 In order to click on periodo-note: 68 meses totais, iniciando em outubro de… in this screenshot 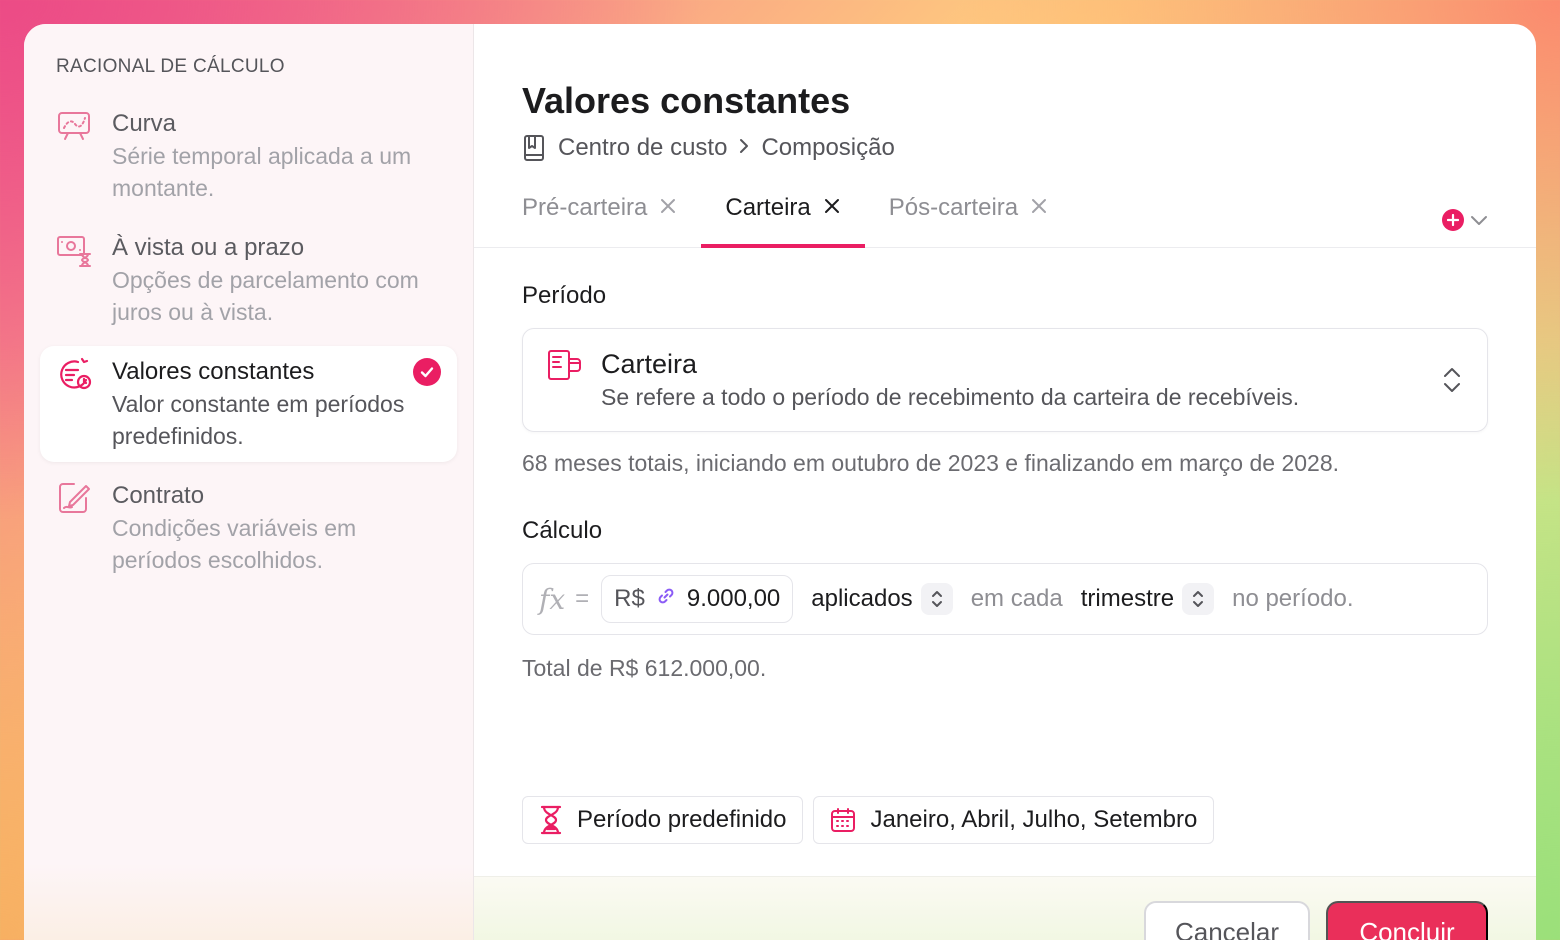, I will do `click(931, 463)`.